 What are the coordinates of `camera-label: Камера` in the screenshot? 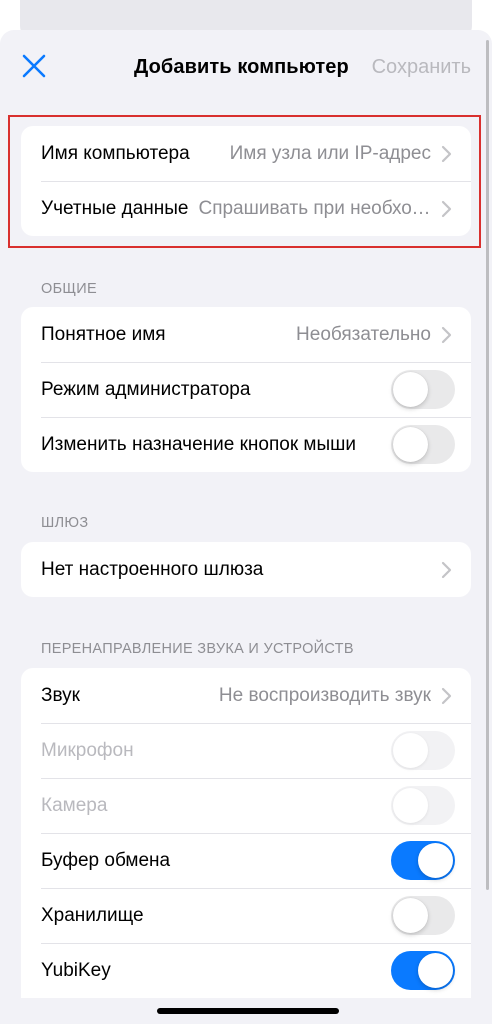 It's located at (74, 805).